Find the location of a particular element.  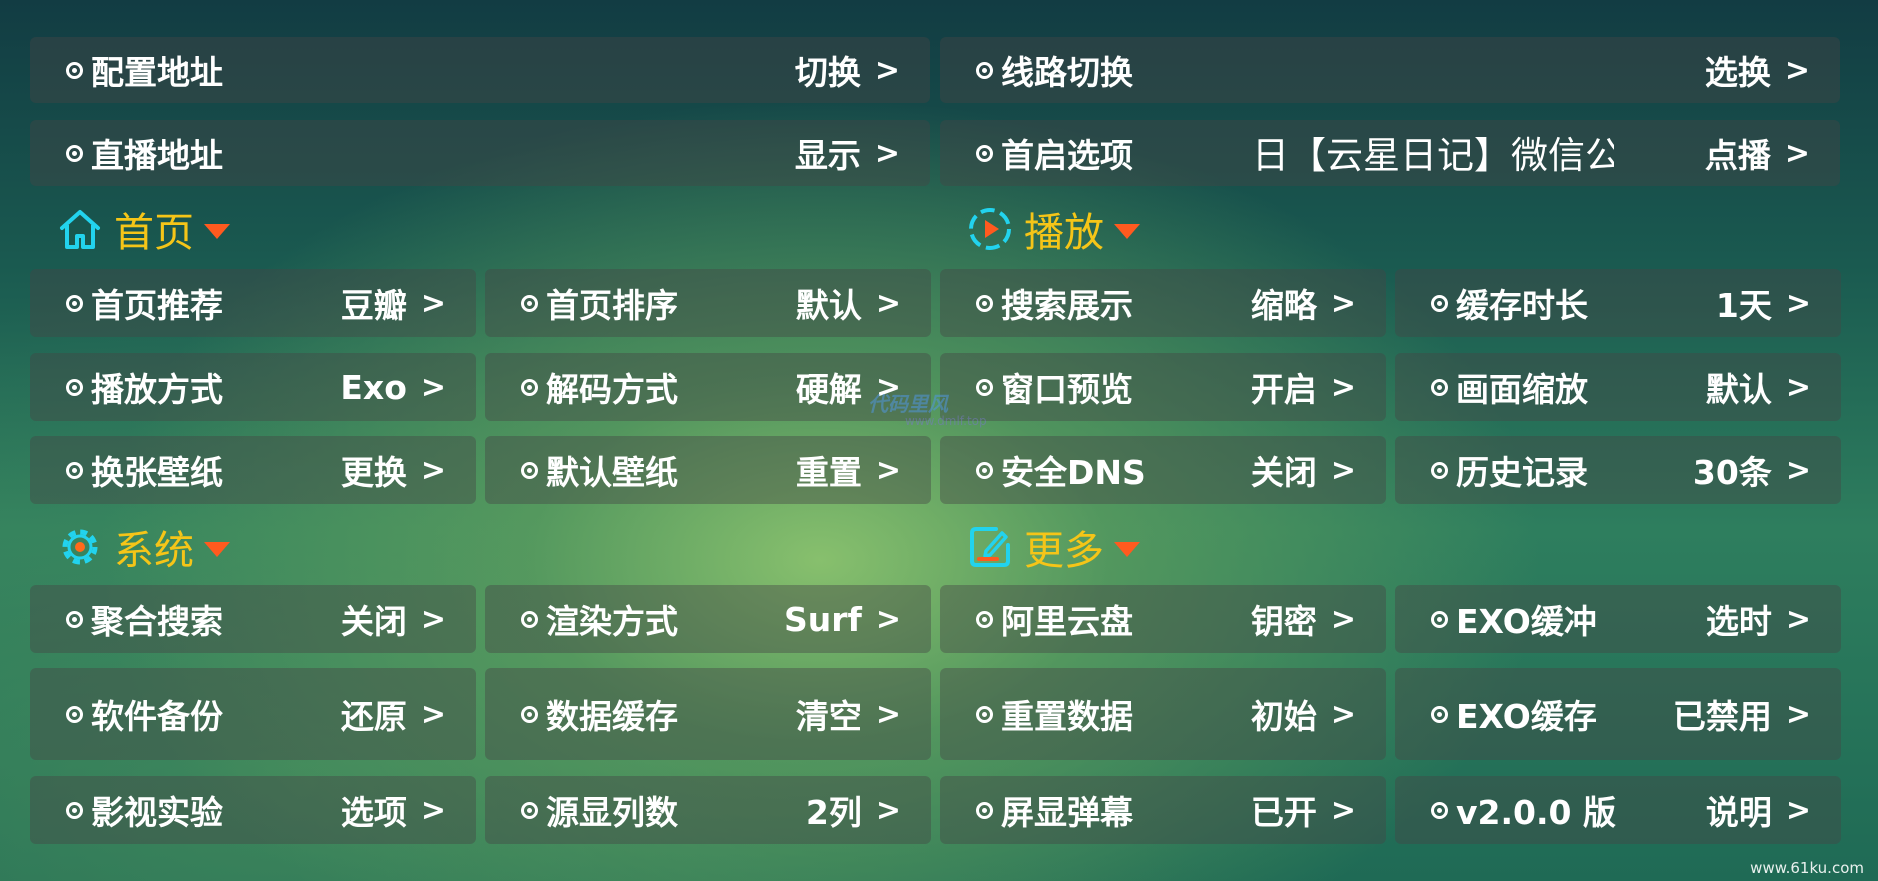

row-value: 初始 is located at coordinates (1283, 716).